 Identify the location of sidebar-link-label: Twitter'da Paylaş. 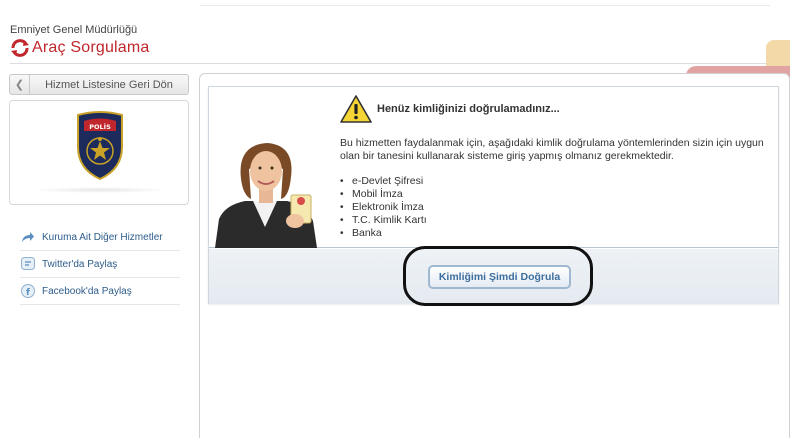
(80, 264).